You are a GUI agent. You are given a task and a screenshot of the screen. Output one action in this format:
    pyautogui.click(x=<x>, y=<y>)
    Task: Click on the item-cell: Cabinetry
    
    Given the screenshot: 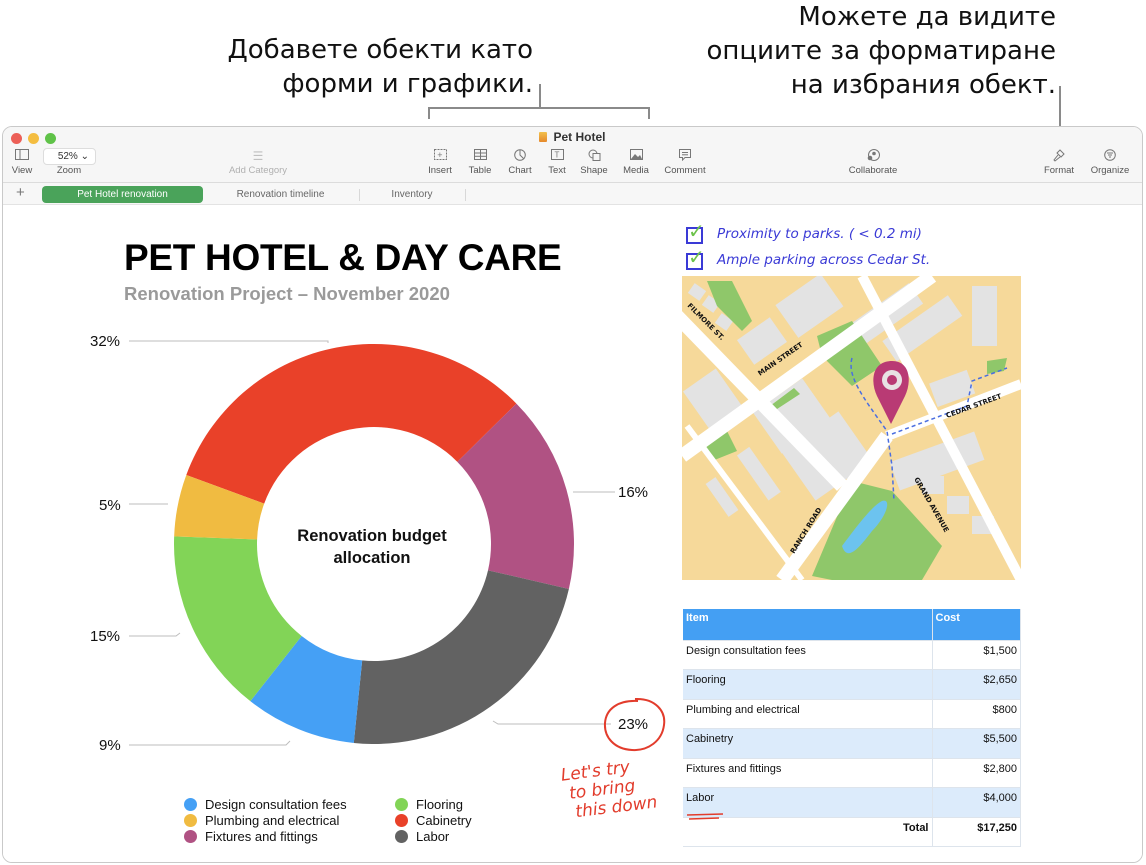 What is the action you would take?
    pyautogui.click(x=808, y=743)
    